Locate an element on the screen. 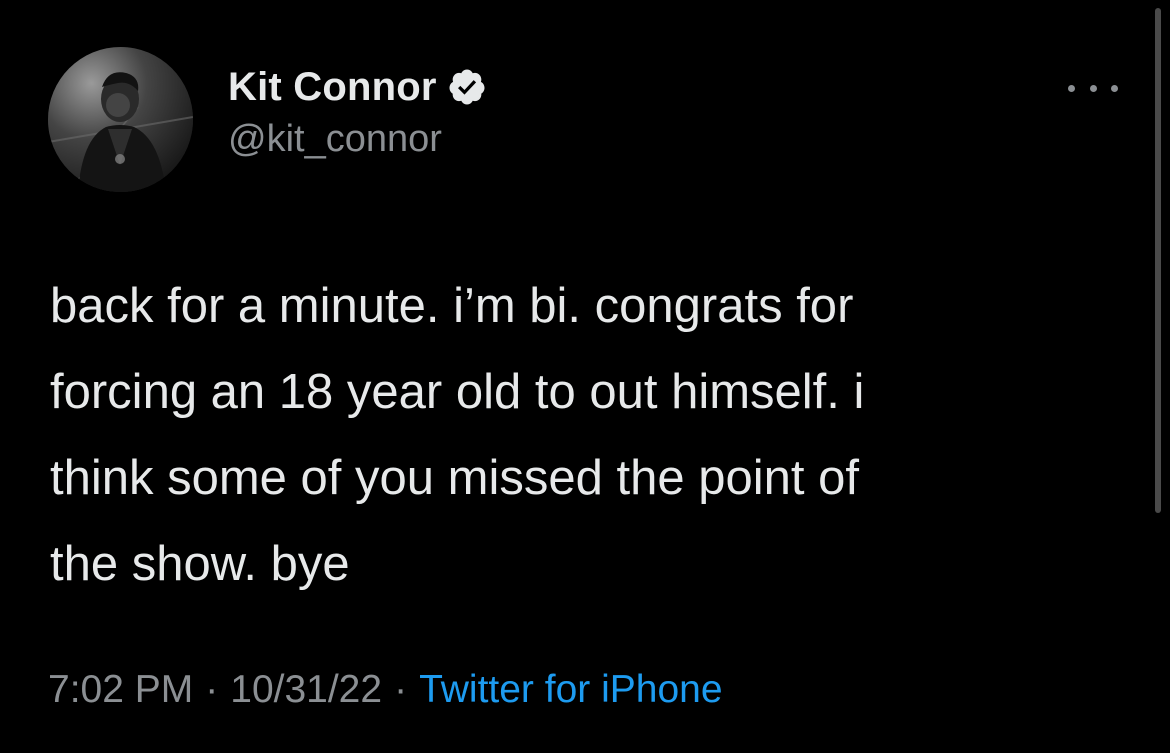 The width and height of the screenshot is (1170, 753). profile-photo is located at coordinates (120, 119).